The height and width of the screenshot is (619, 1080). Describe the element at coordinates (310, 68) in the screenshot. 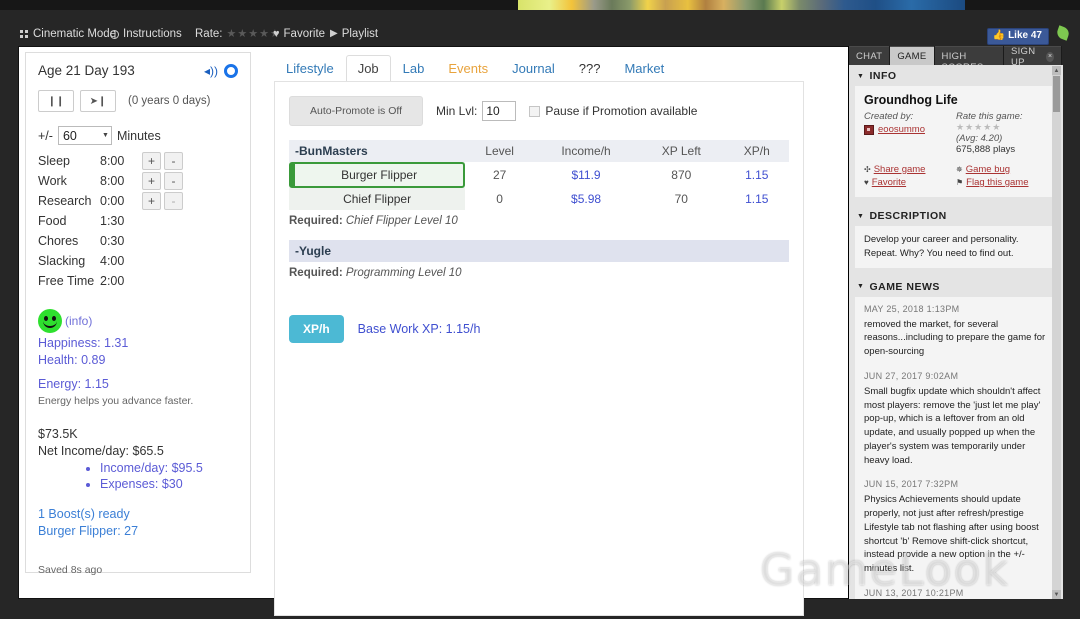

I see `tab-lifestyle: Lifestyle` at that location.